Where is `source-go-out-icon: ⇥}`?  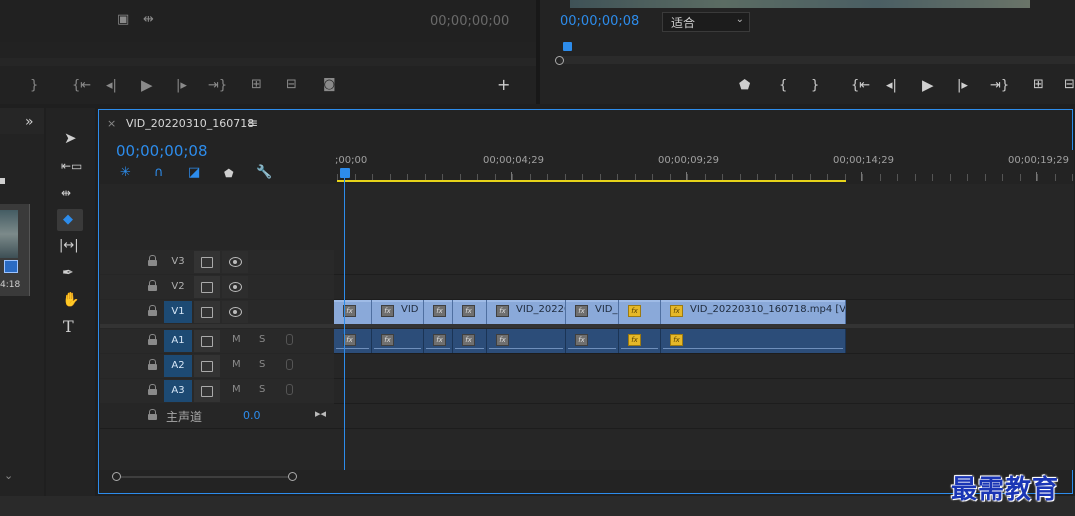
source-go-out-icon: ⇥} is located at coordinates (217, 86).